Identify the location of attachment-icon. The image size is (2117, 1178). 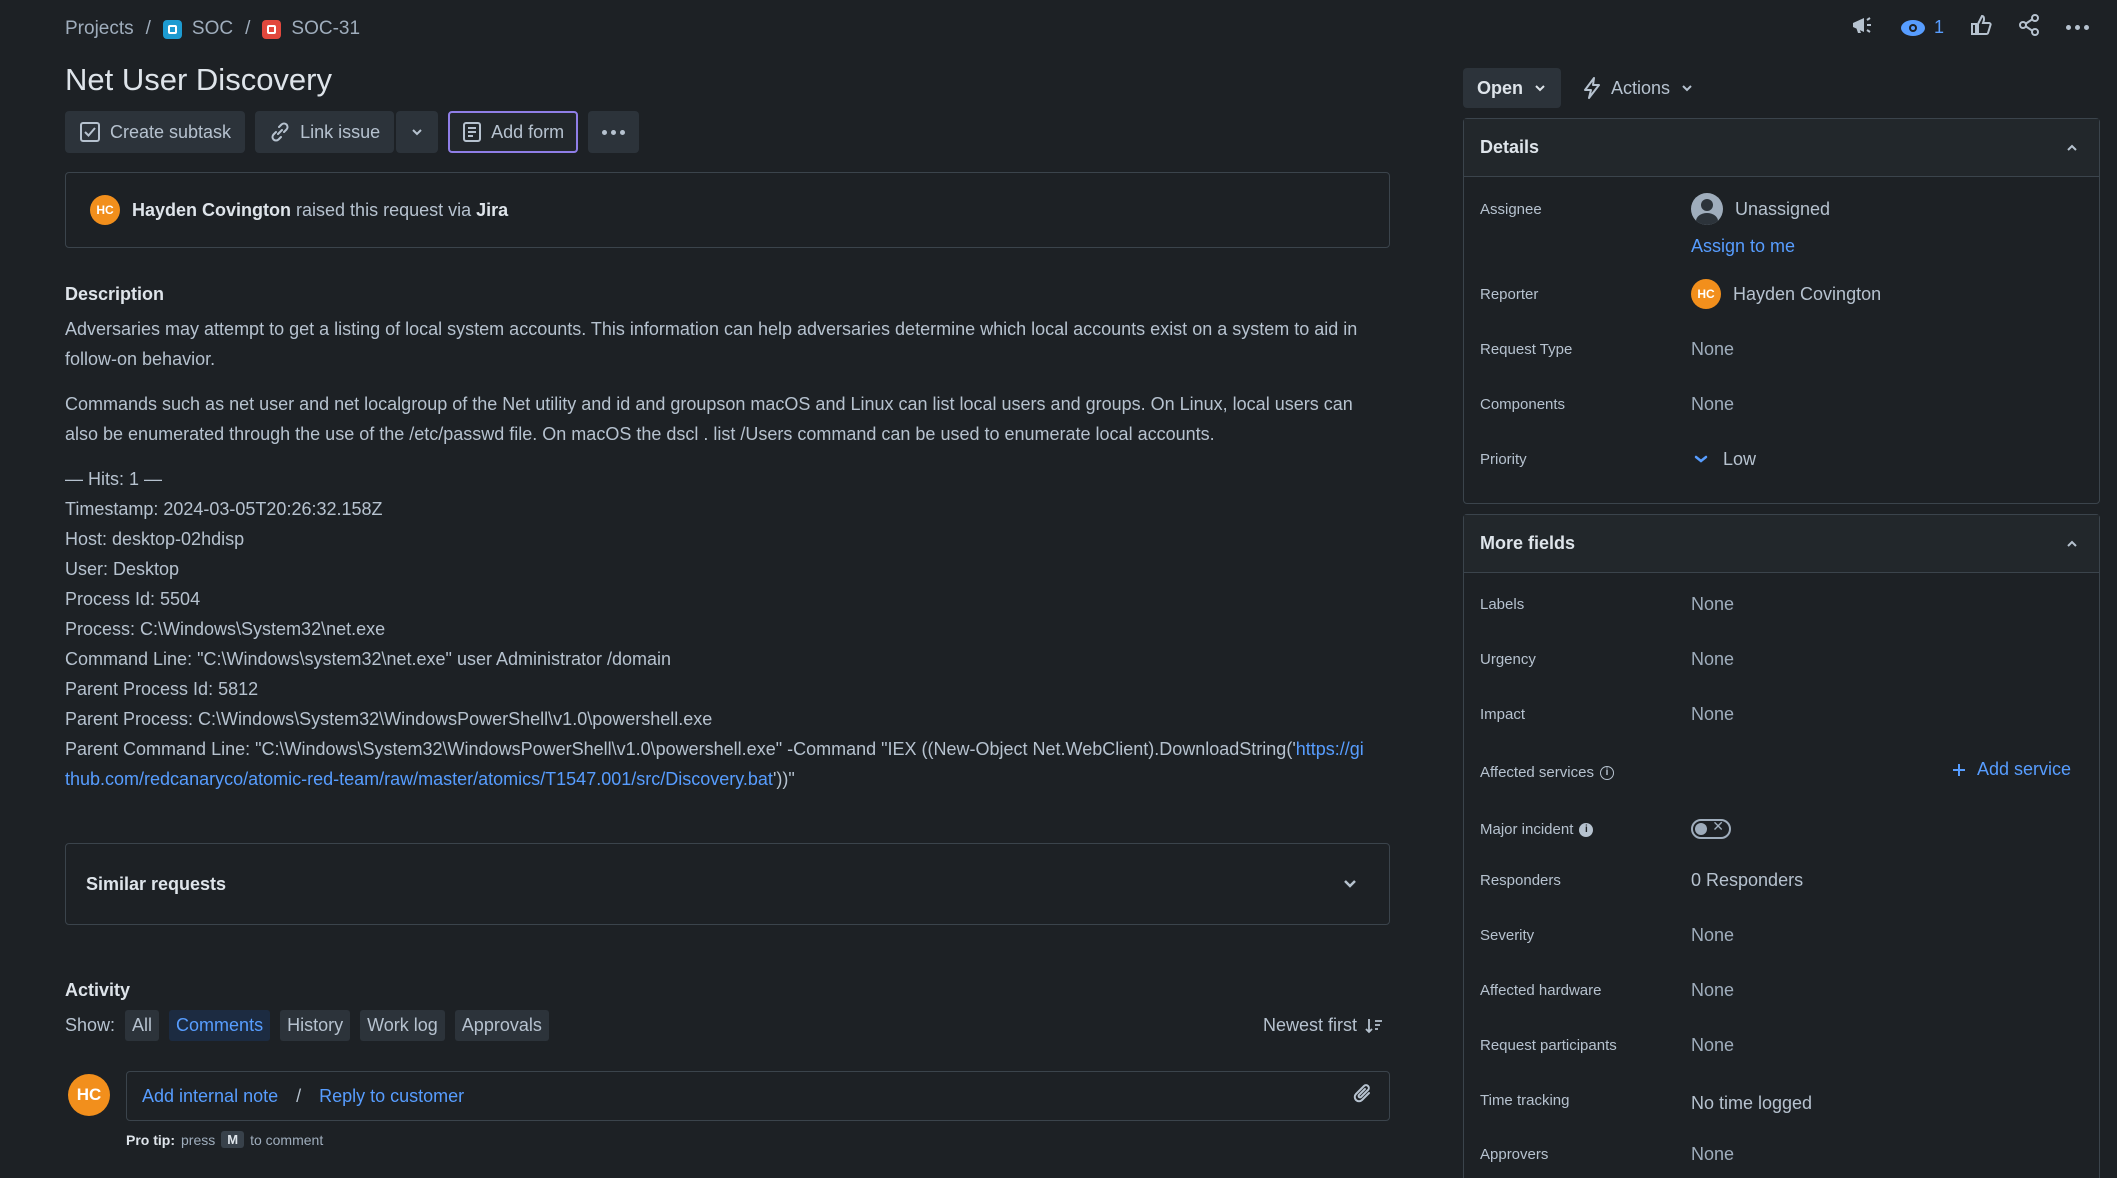
(1363, 1096).